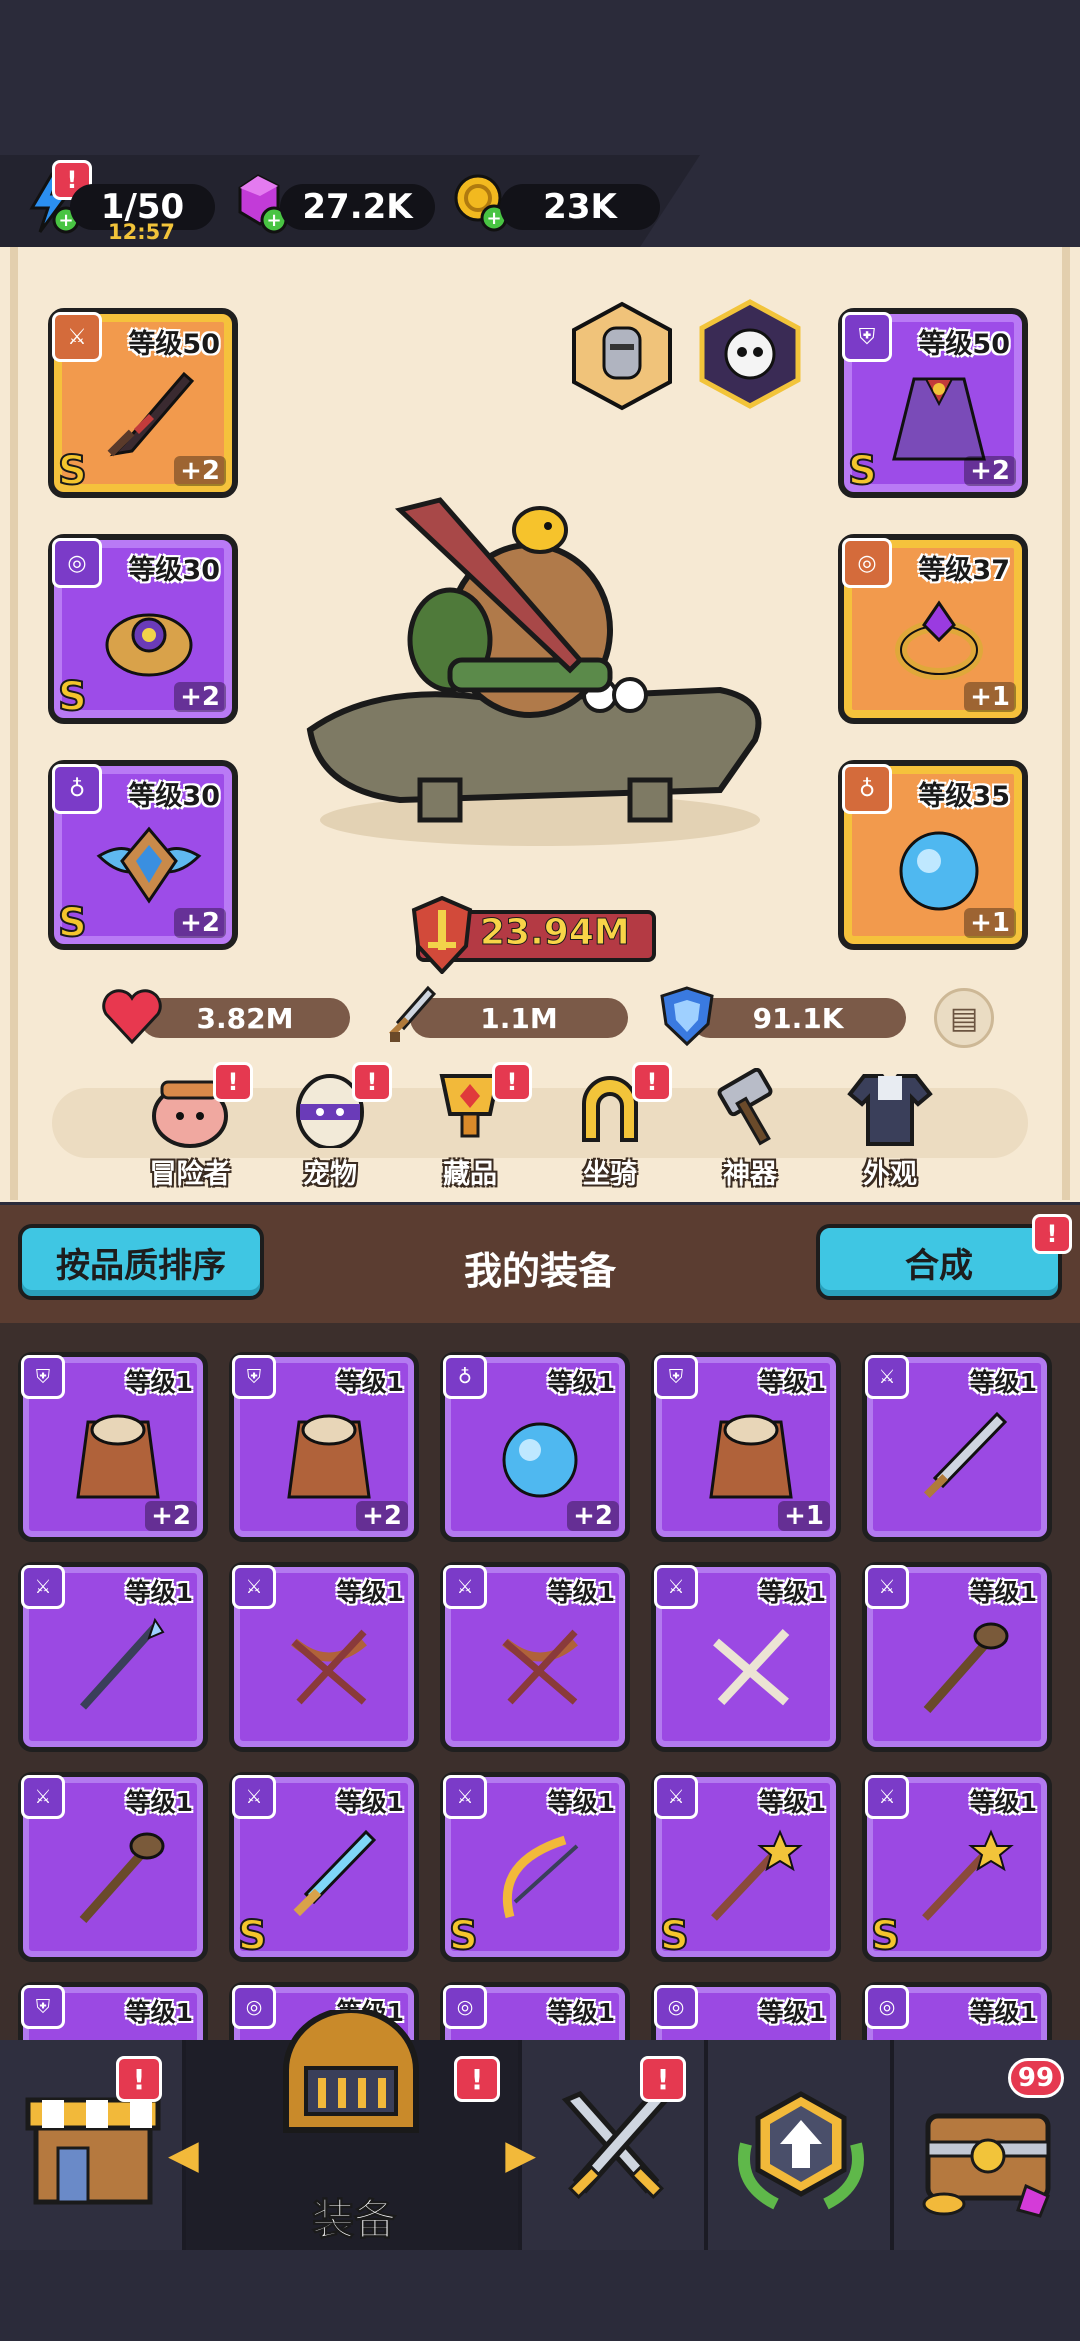 Image resolution: width=1080 pixels, height=2341 pixels. I want to click on sword-icon, so click(411, 1016).